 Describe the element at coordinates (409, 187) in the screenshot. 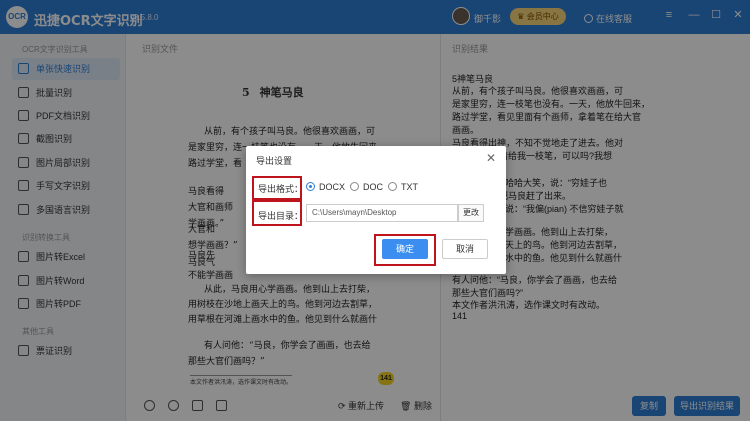

I see `format-option-label: TXT` at that location.